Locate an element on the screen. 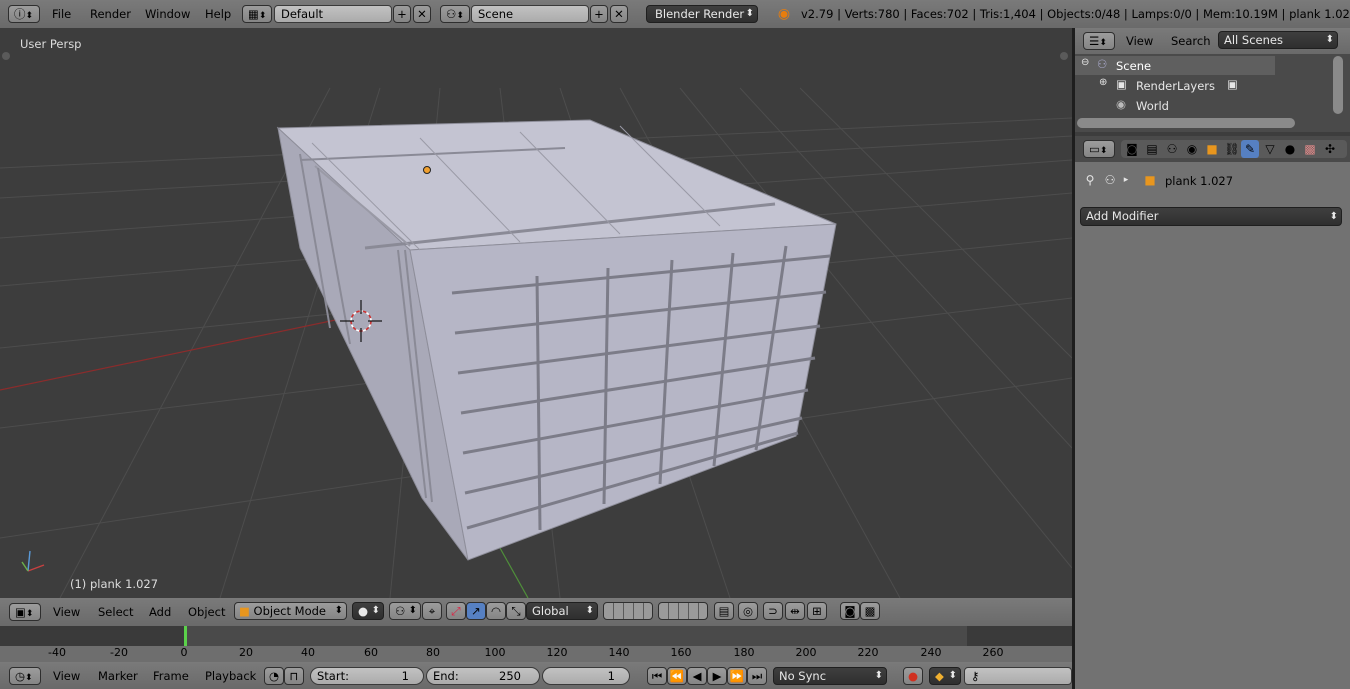  jump-end-button: ⏭ is located at coordinates (757, 676).